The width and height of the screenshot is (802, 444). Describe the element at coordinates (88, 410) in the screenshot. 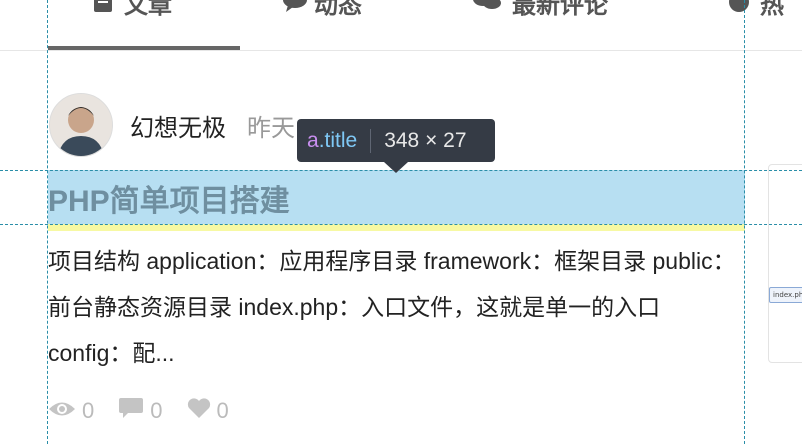

I see `views-count: 0` at that location.